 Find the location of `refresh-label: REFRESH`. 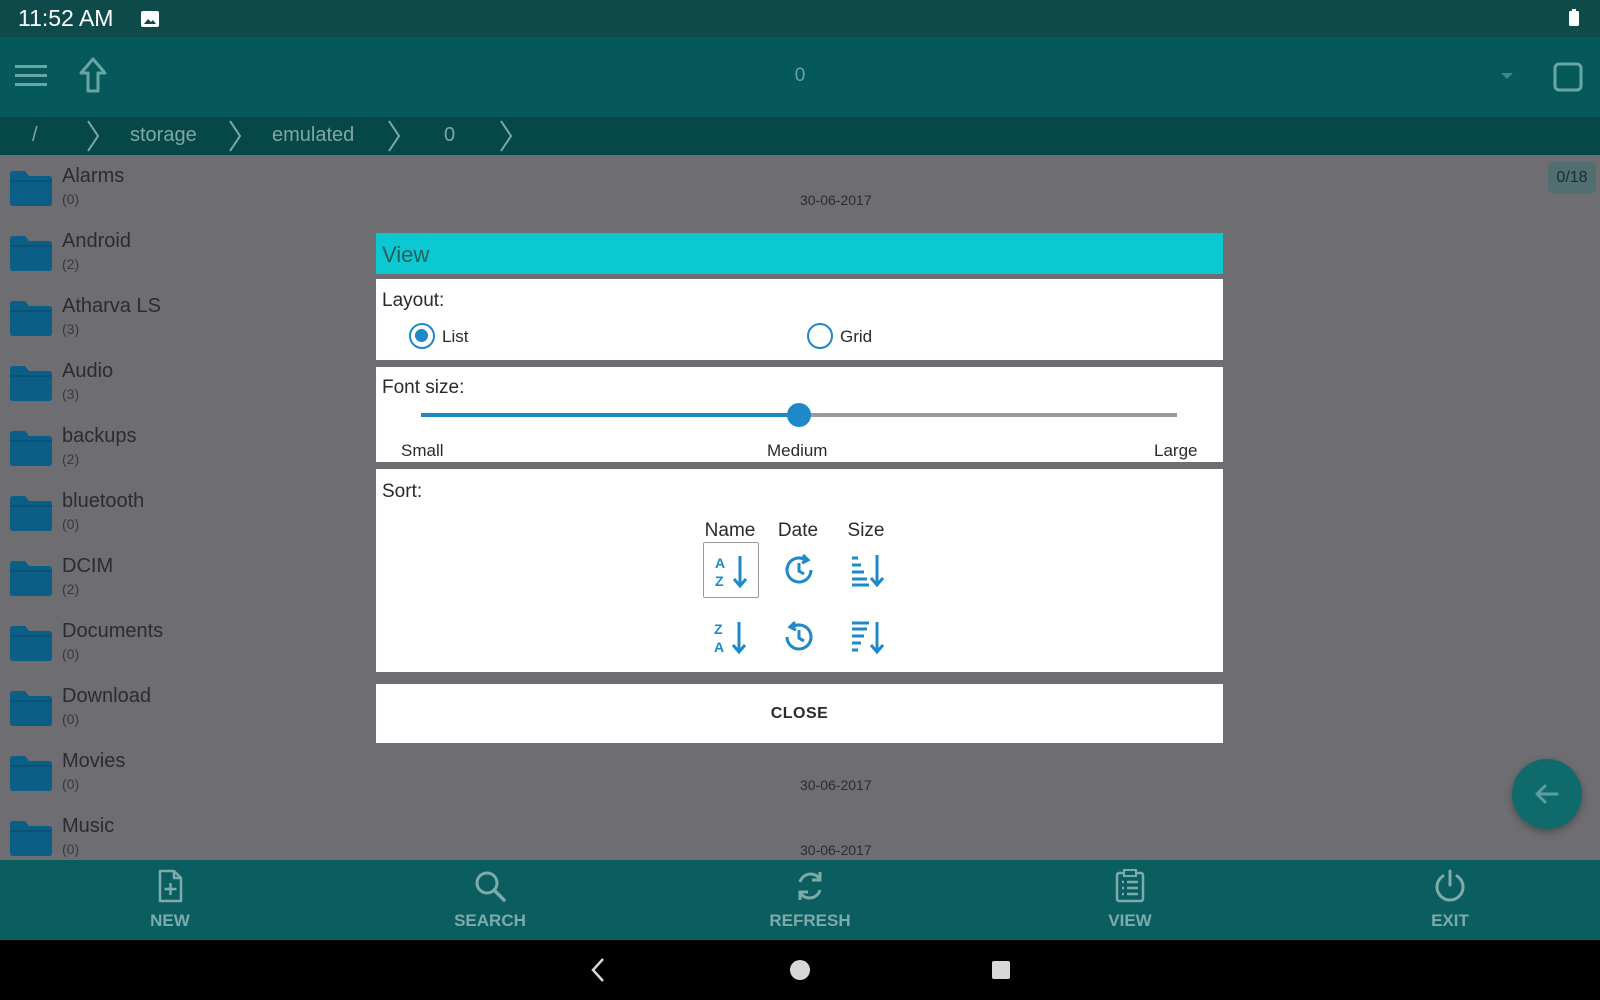

refresh-label: REFRESH is located at coordinates (810, 920).